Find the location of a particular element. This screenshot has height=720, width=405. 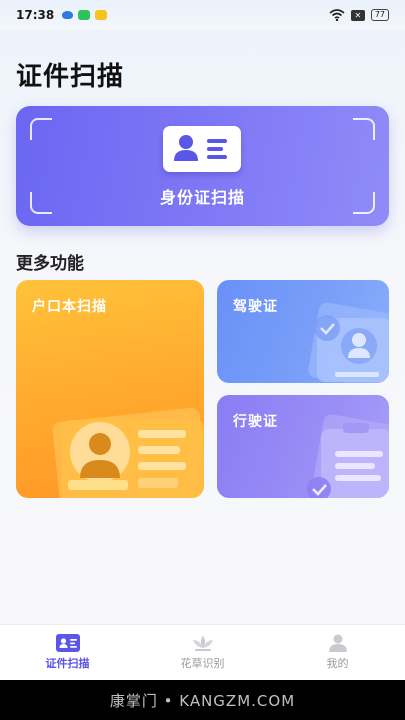

status-time: 17:38 is located at coordinates (35, 15).